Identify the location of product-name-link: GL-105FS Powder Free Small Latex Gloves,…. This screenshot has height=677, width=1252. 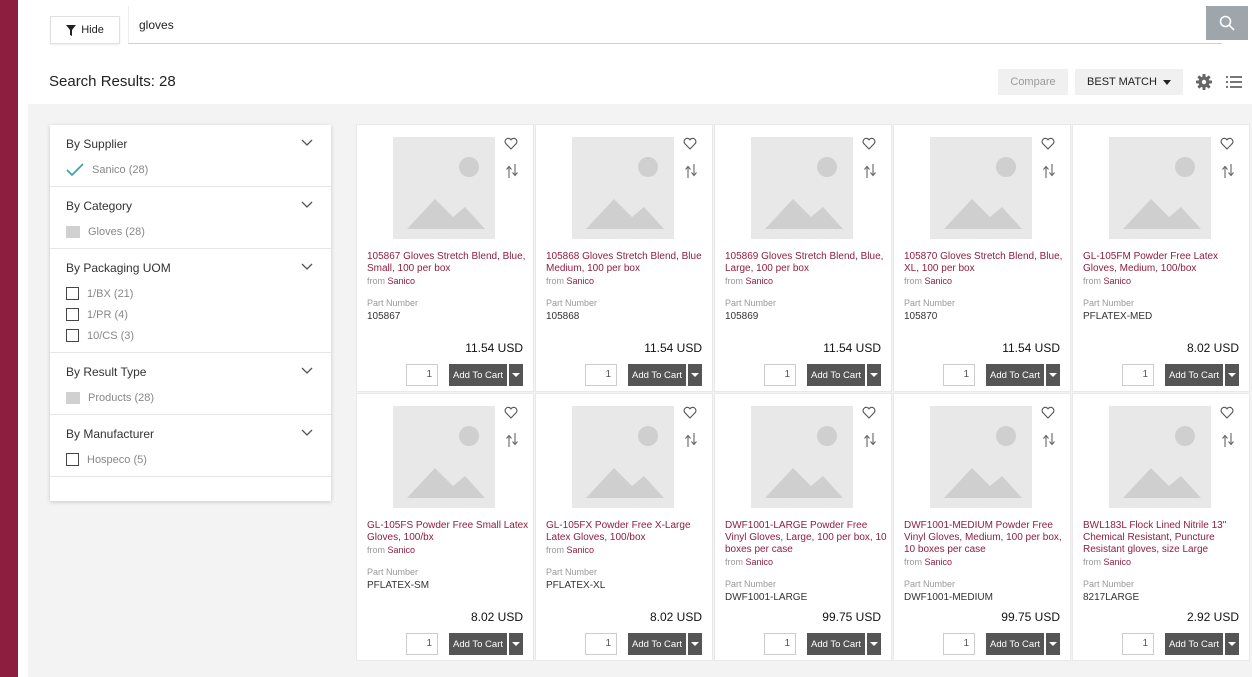
(448, 532).